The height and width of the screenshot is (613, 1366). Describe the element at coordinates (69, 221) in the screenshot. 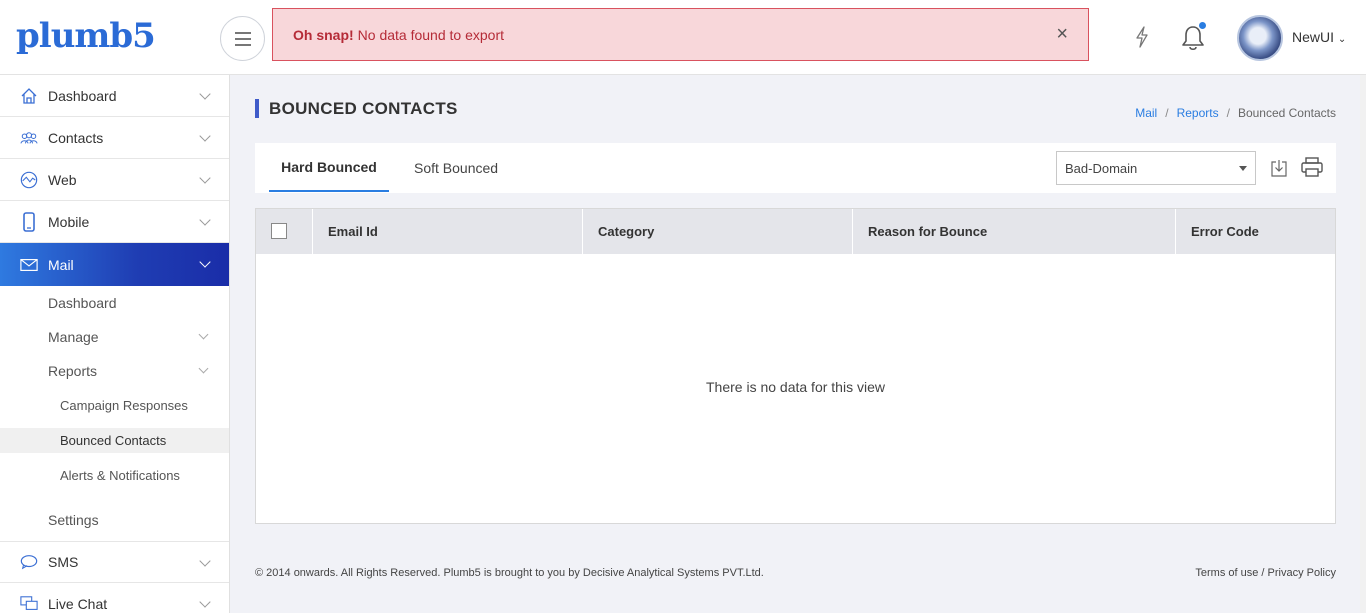

I see `sidebar-item-label: Mobile` at that location.